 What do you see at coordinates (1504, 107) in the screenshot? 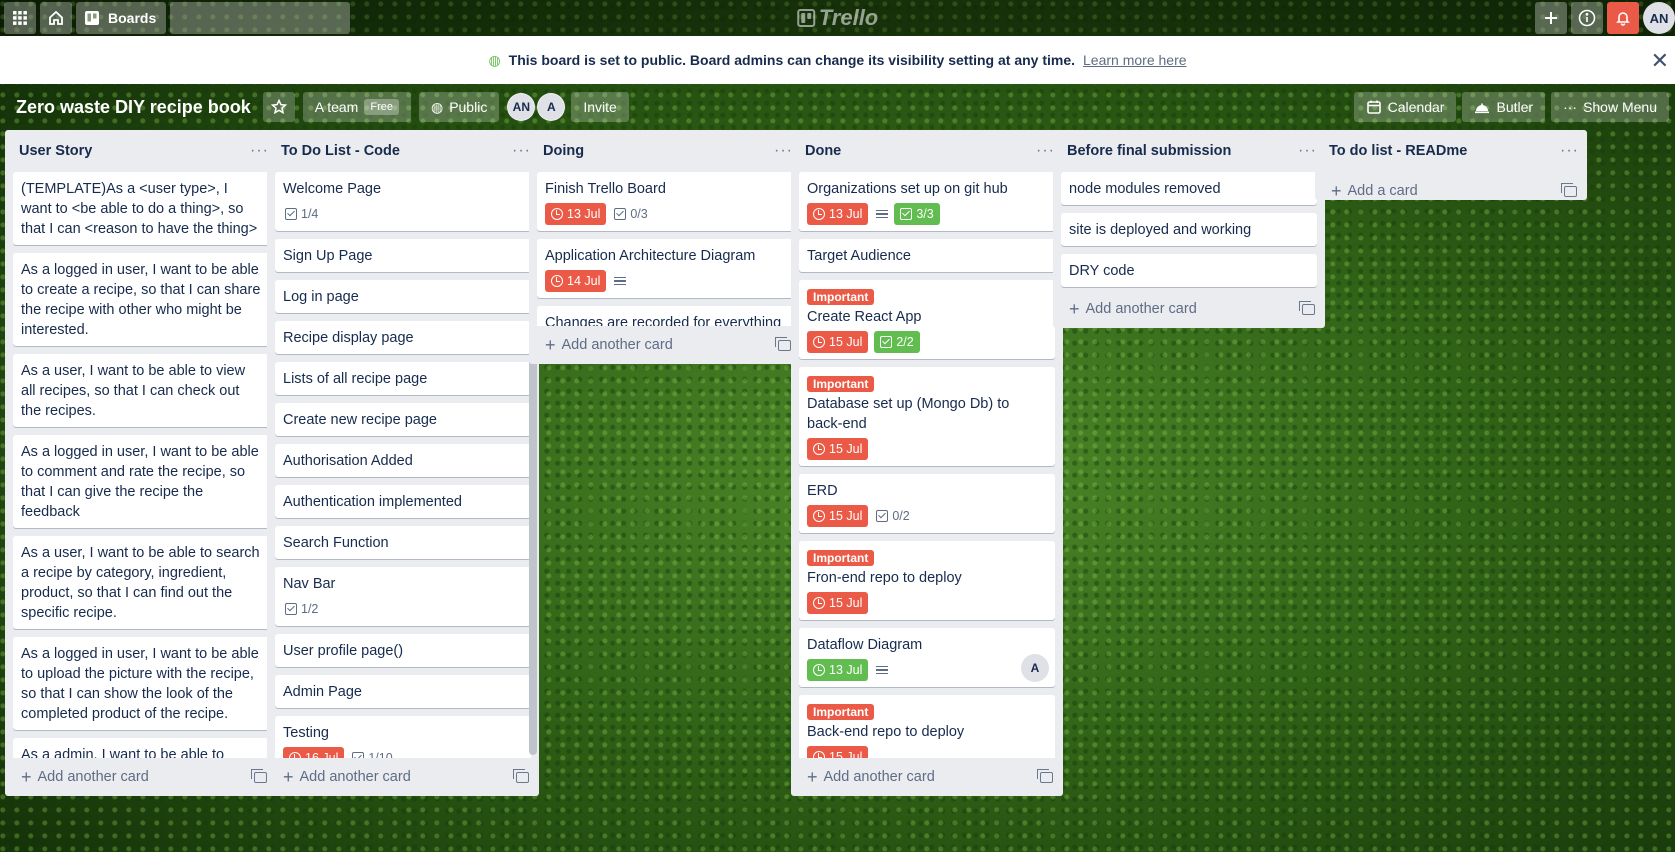
I see `butler-button: Butler` at bounding box center [1504, 107].